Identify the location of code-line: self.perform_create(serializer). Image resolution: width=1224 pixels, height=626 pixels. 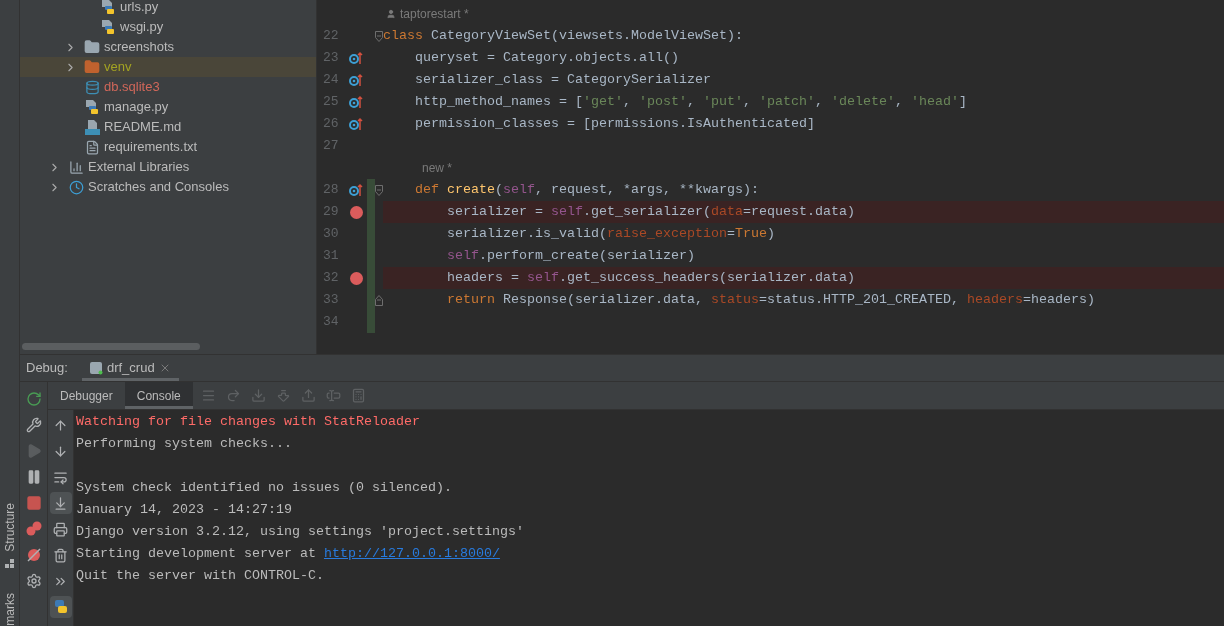
(570, 256).